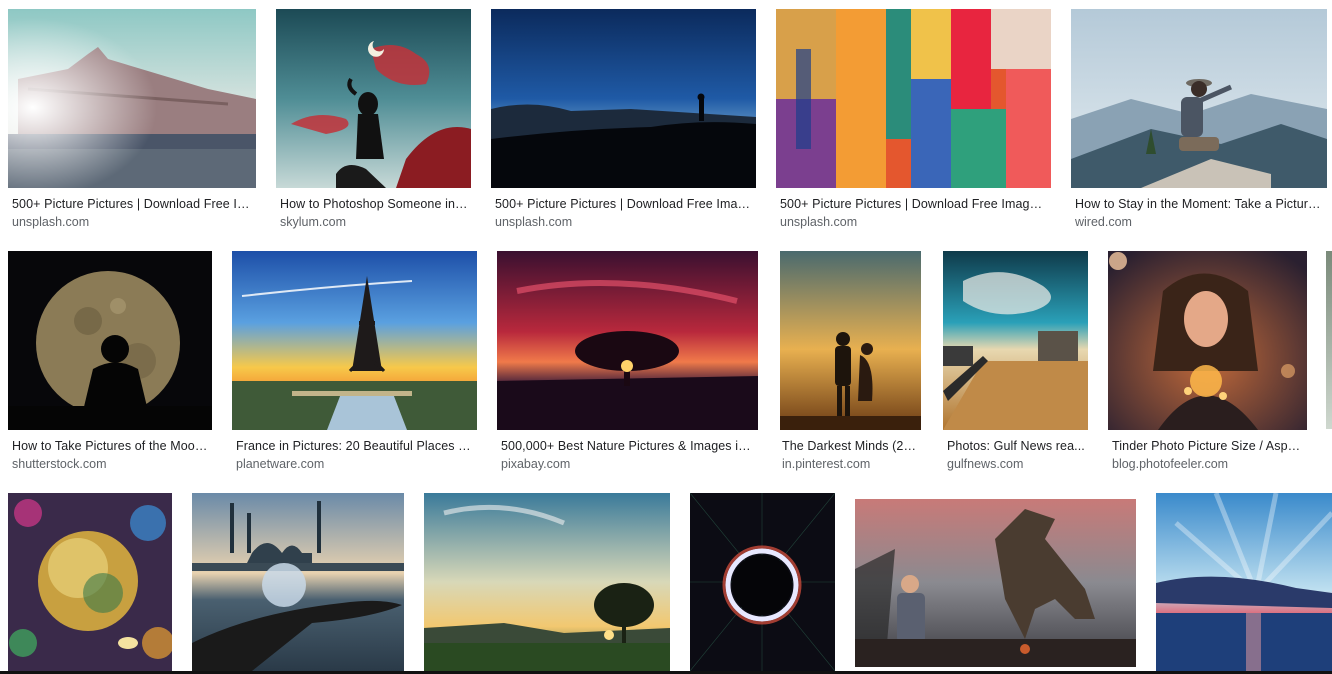 The height and width of the screenshot is (674, 1332). What do you see at coordinates (1208, 464) in the screenshot?
I see `result-source: blog.photofeeler.com` at bounding box center [1208, 464].